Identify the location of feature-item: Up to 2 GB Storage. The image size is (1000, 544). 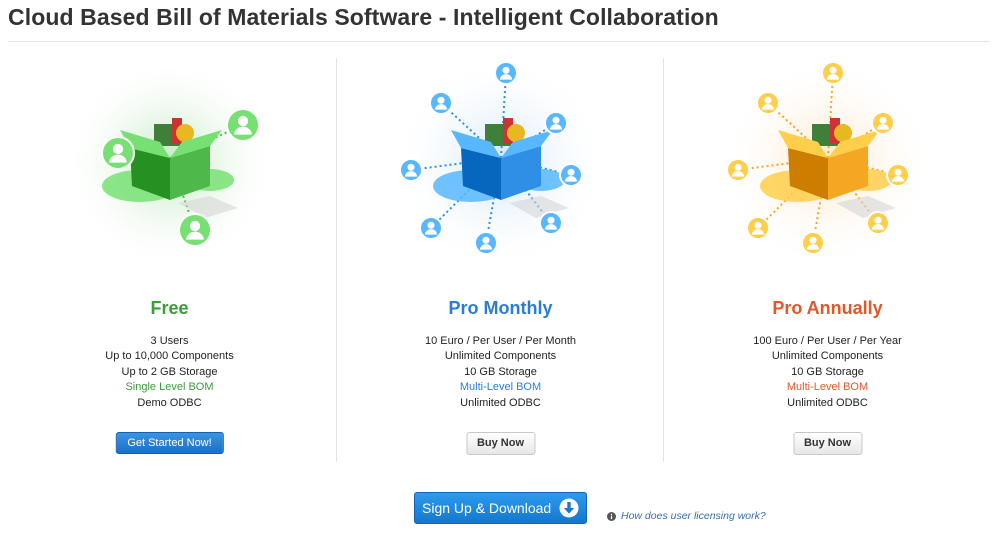
(169, 371).